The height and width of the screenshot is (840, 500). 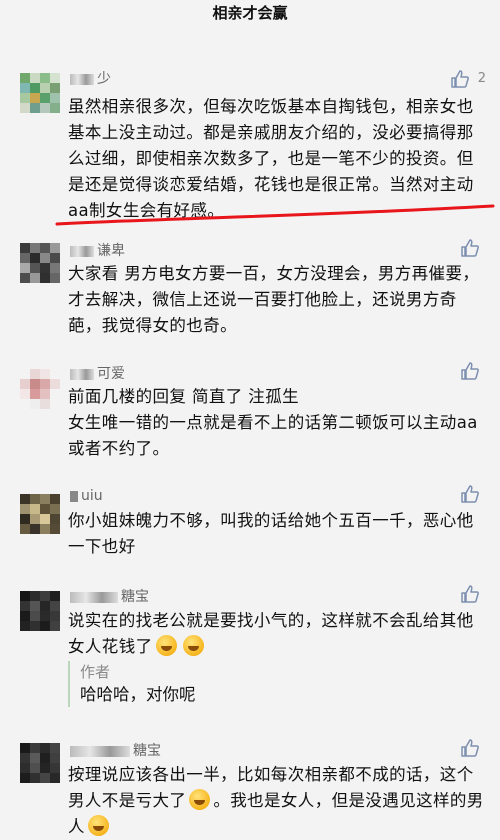 What do you see at coordinates (271, 633) in the screenshot?
I see `comment-text-body: 说实在的找老公就是要找小气的，这样就不会乱给其他女人花钱了` at bounding box center [271, 633].